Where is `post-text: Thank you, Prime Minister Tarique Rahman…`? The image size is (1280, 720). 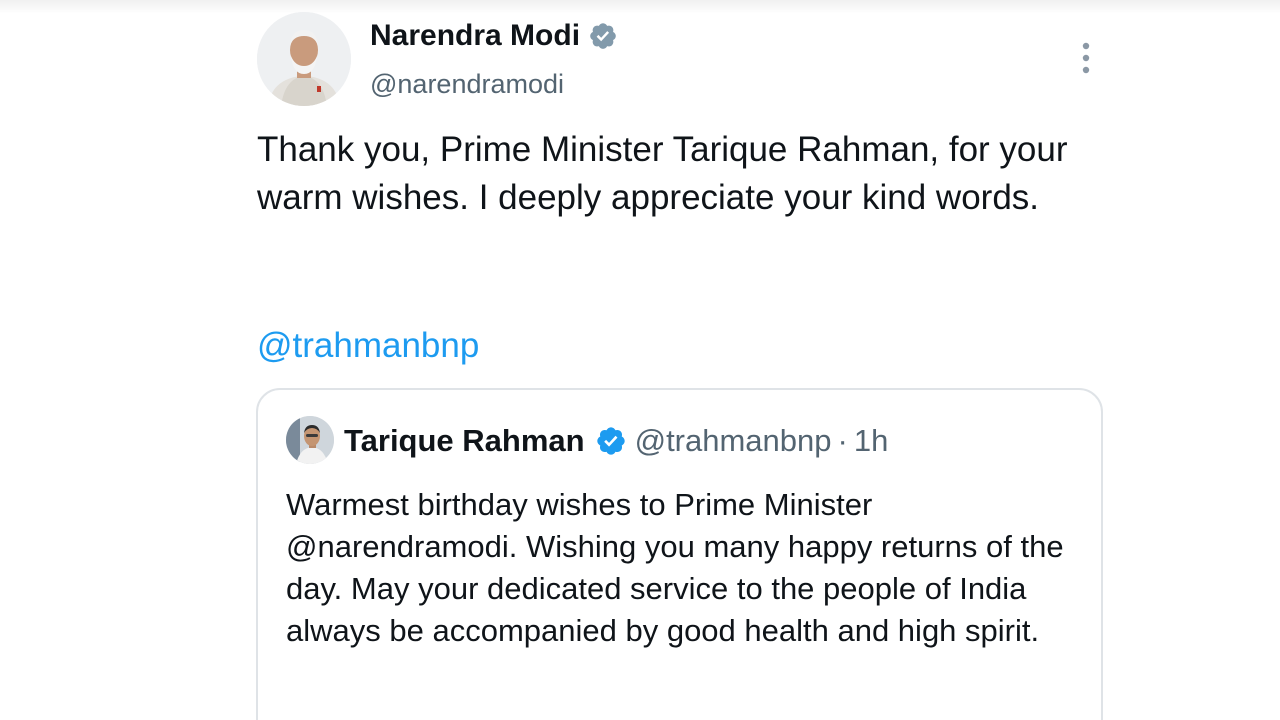
post-text: Thank you, Prime Minister Tarique Rahman… is located at coordinates (662, 173).